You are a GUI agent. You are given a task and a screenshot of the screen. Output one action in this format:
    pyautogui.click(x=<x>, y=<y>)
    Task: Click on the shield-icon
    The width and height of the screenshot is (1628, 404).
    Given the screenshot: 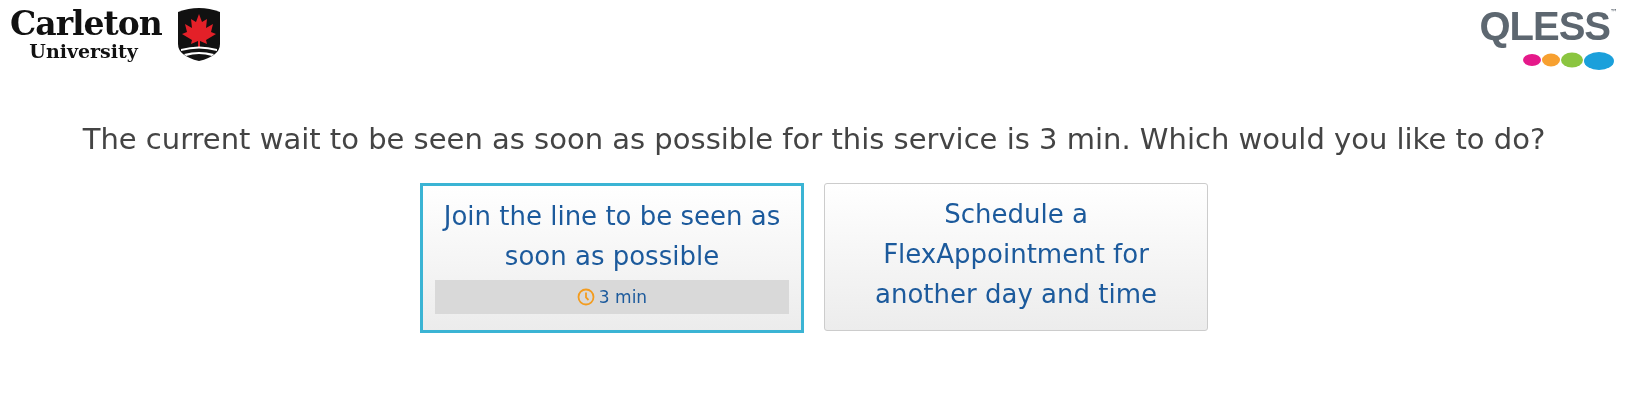 What is the action you would take?
    pyautogui.click(x=198, y=34)
    